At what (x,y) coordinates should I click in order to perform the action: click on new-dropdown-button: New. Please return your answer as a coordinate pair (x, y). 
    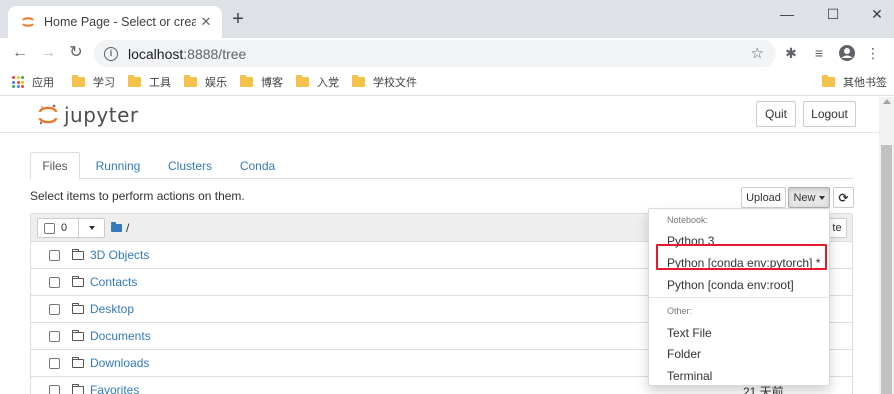
    Looking at the image, I should click on (809, 197).